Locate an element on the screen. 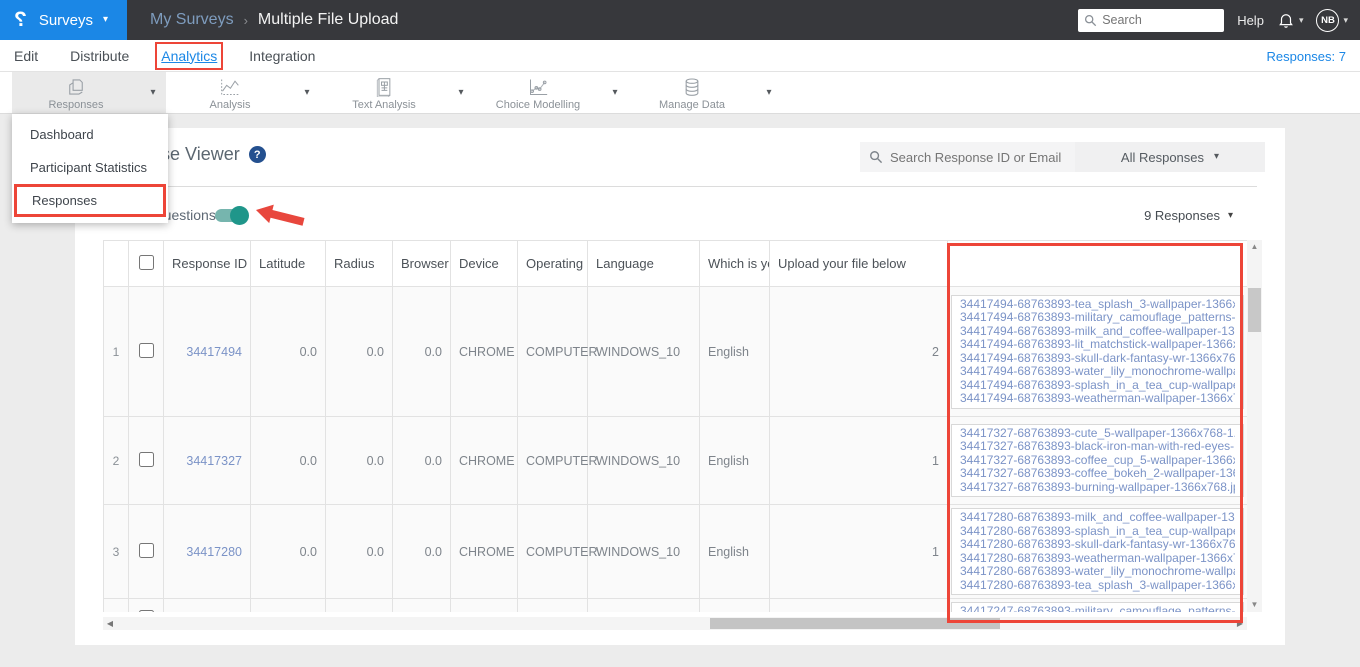 This screenshot has height=667, width=1360. response-id-link: 34417327 is located at coordinates (214, 461).